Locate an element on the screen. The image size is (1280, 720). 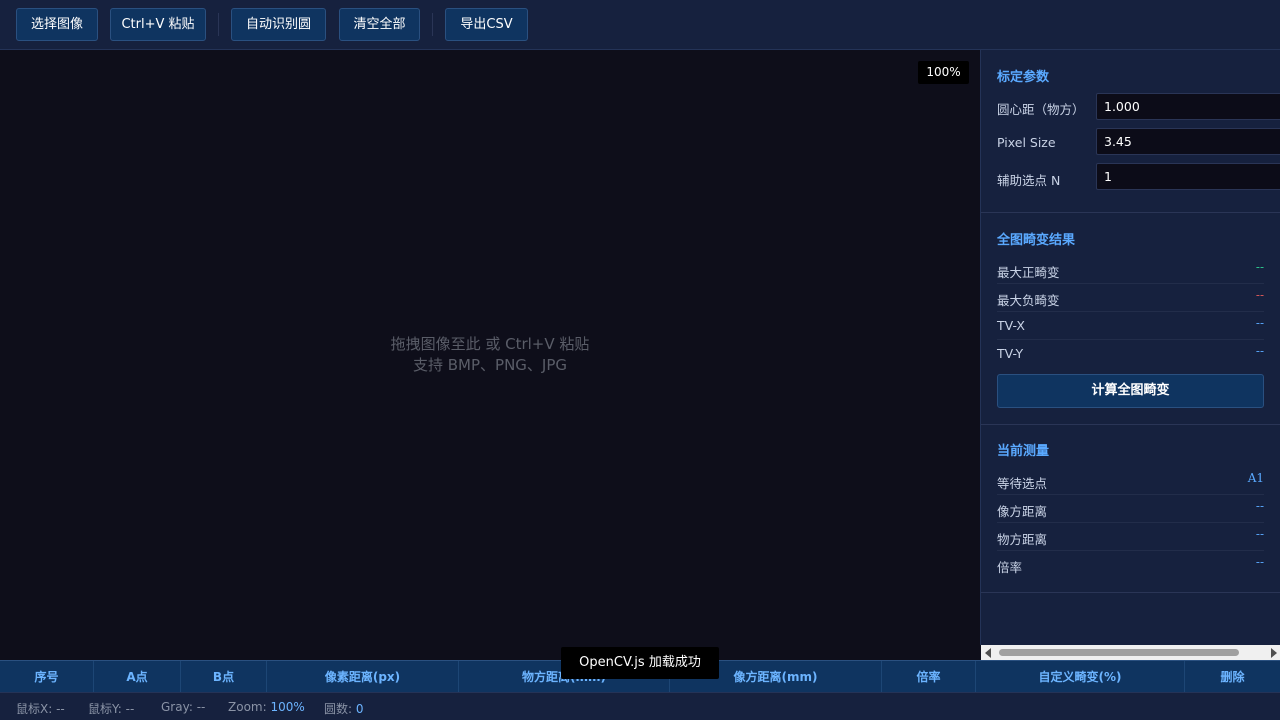
calibration-section: 标定参数 圆心距（物方） Pixel Size 辅助选点 N is located at coordinates (1130, 131).